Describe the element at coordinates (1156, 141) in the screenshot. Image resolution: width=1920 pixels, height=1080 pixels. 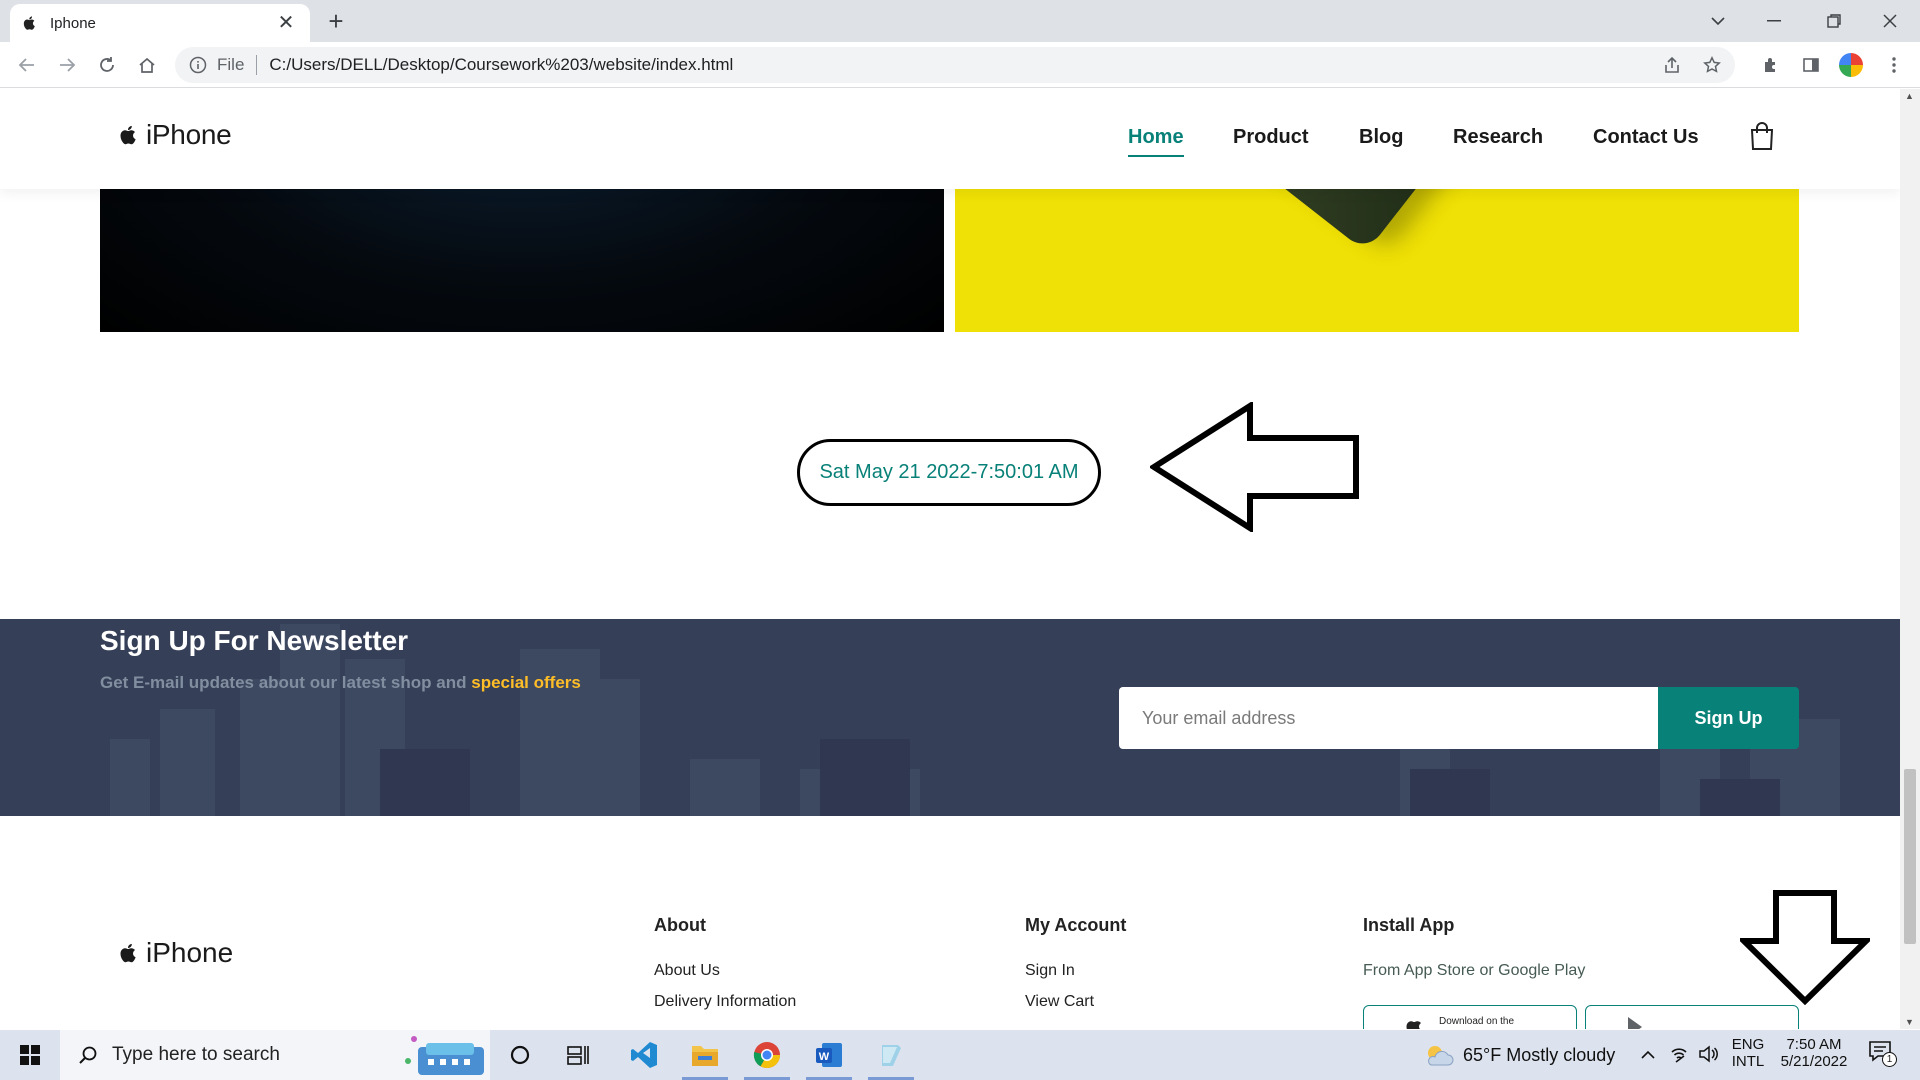
I see `nav-home: Home` at that location.